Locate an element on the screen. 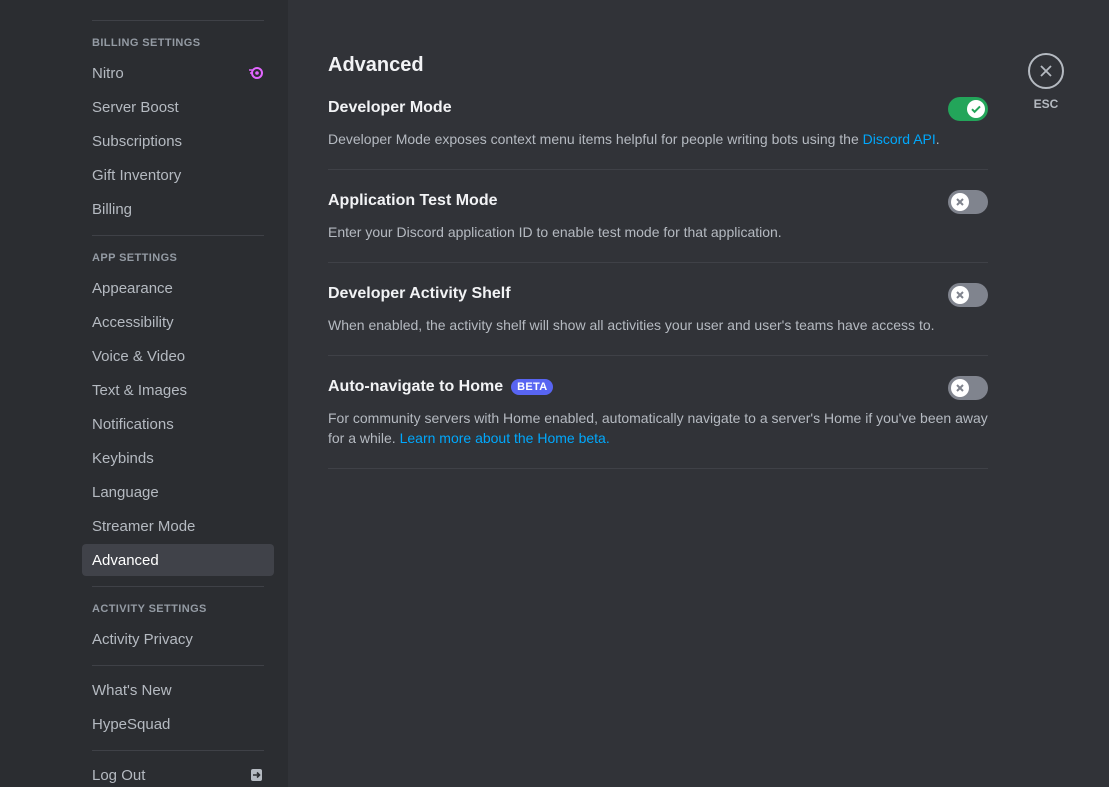 Image resolution: width=1109 pixels, height=787 pixels. close-icon is located at coordinates (1046, 71).